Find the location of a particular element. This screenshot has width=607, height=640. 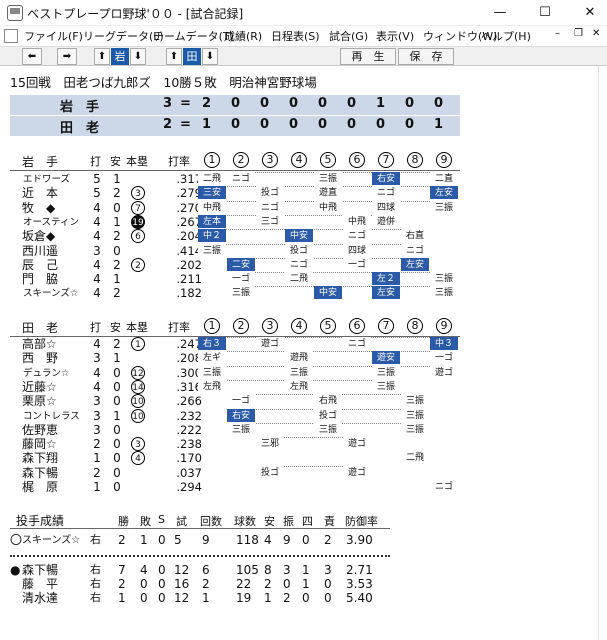

batter-at-bats: 4 is located at coordinates (97, 236).